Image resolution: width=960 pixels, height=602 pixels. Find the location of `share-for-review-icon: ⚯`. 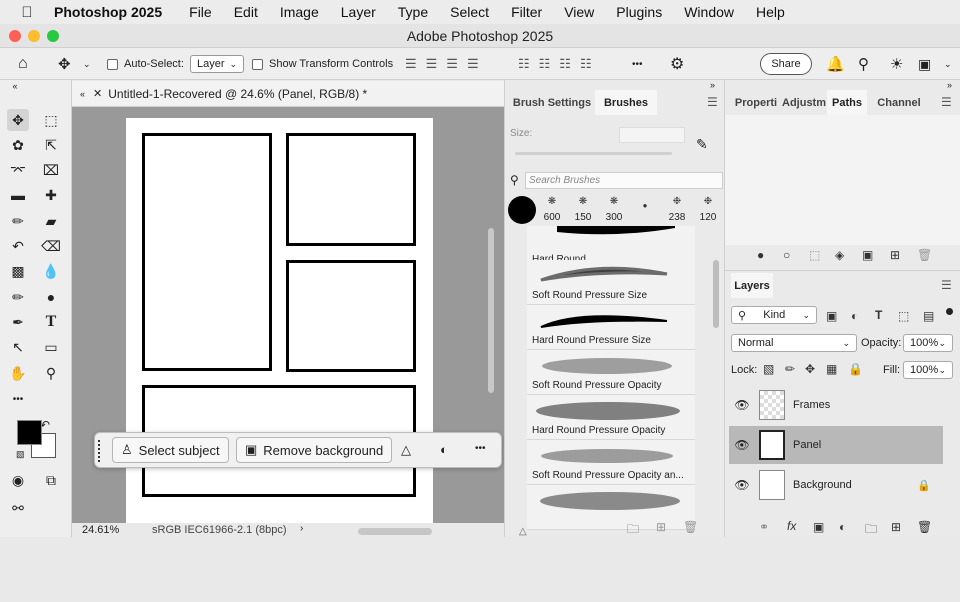

share-for-review-icon: ⚯ is located at coordinates (18, 508).